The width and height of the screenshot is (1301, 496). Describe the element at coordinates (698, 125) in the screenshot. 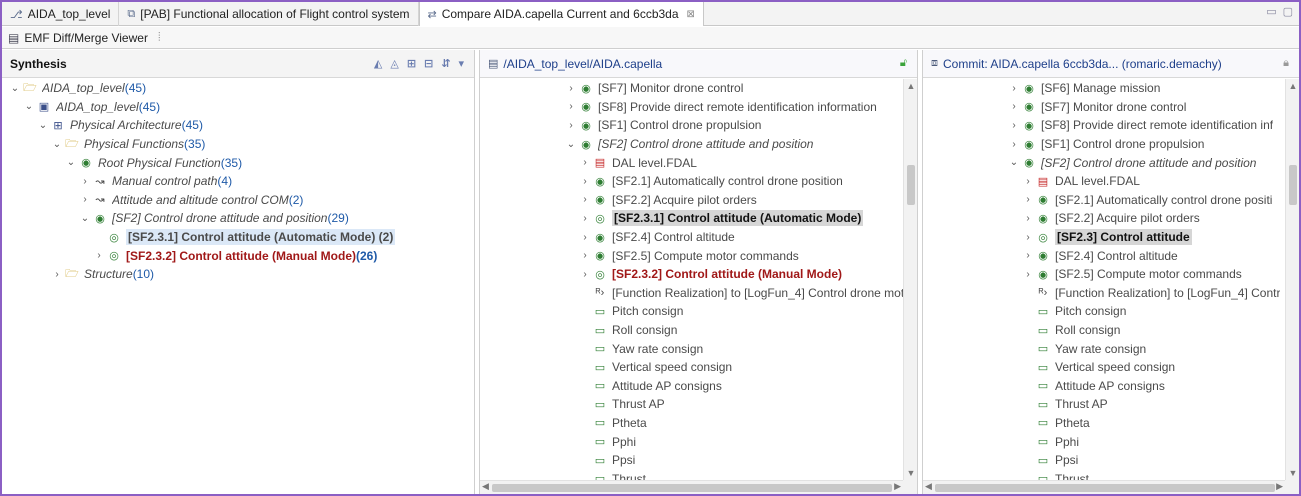

I see `tree-item: › ◉ [SF1] Control drone propulsion` at that location.